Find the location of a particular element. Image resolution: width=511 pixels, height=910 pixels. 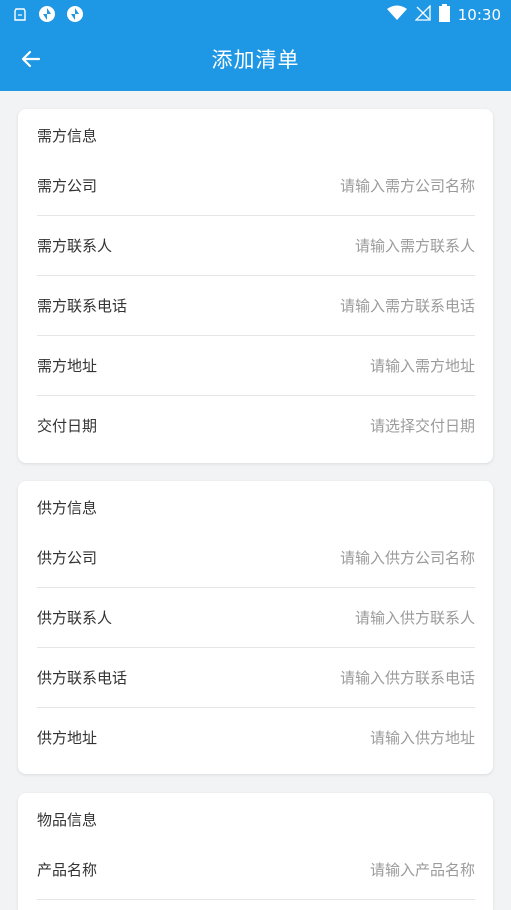

supplier-contact-field: 供方联系人 请输入供方联系人 is located at coordinates (256, 618).